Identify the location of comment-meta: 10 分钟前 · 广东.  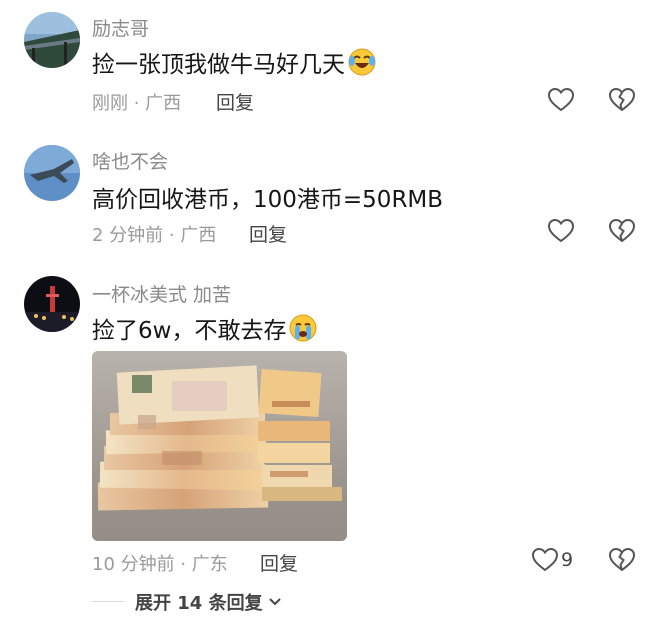
(160, 564).